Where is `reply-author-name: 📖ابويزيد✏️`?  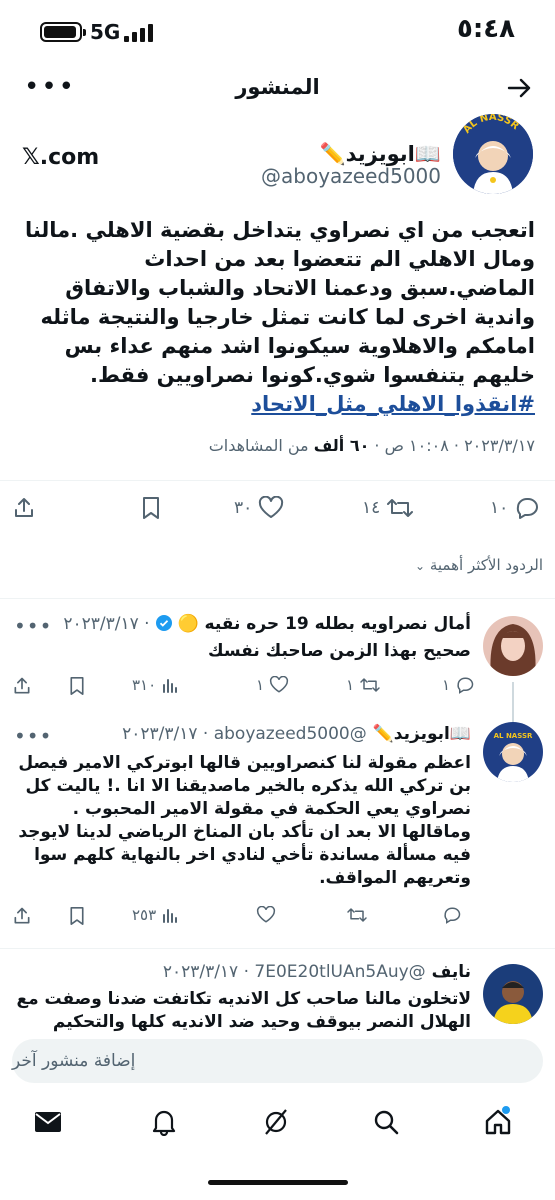
reply-author-name: 📖ابويزيد✏️ is located at coordinates (422, 734).